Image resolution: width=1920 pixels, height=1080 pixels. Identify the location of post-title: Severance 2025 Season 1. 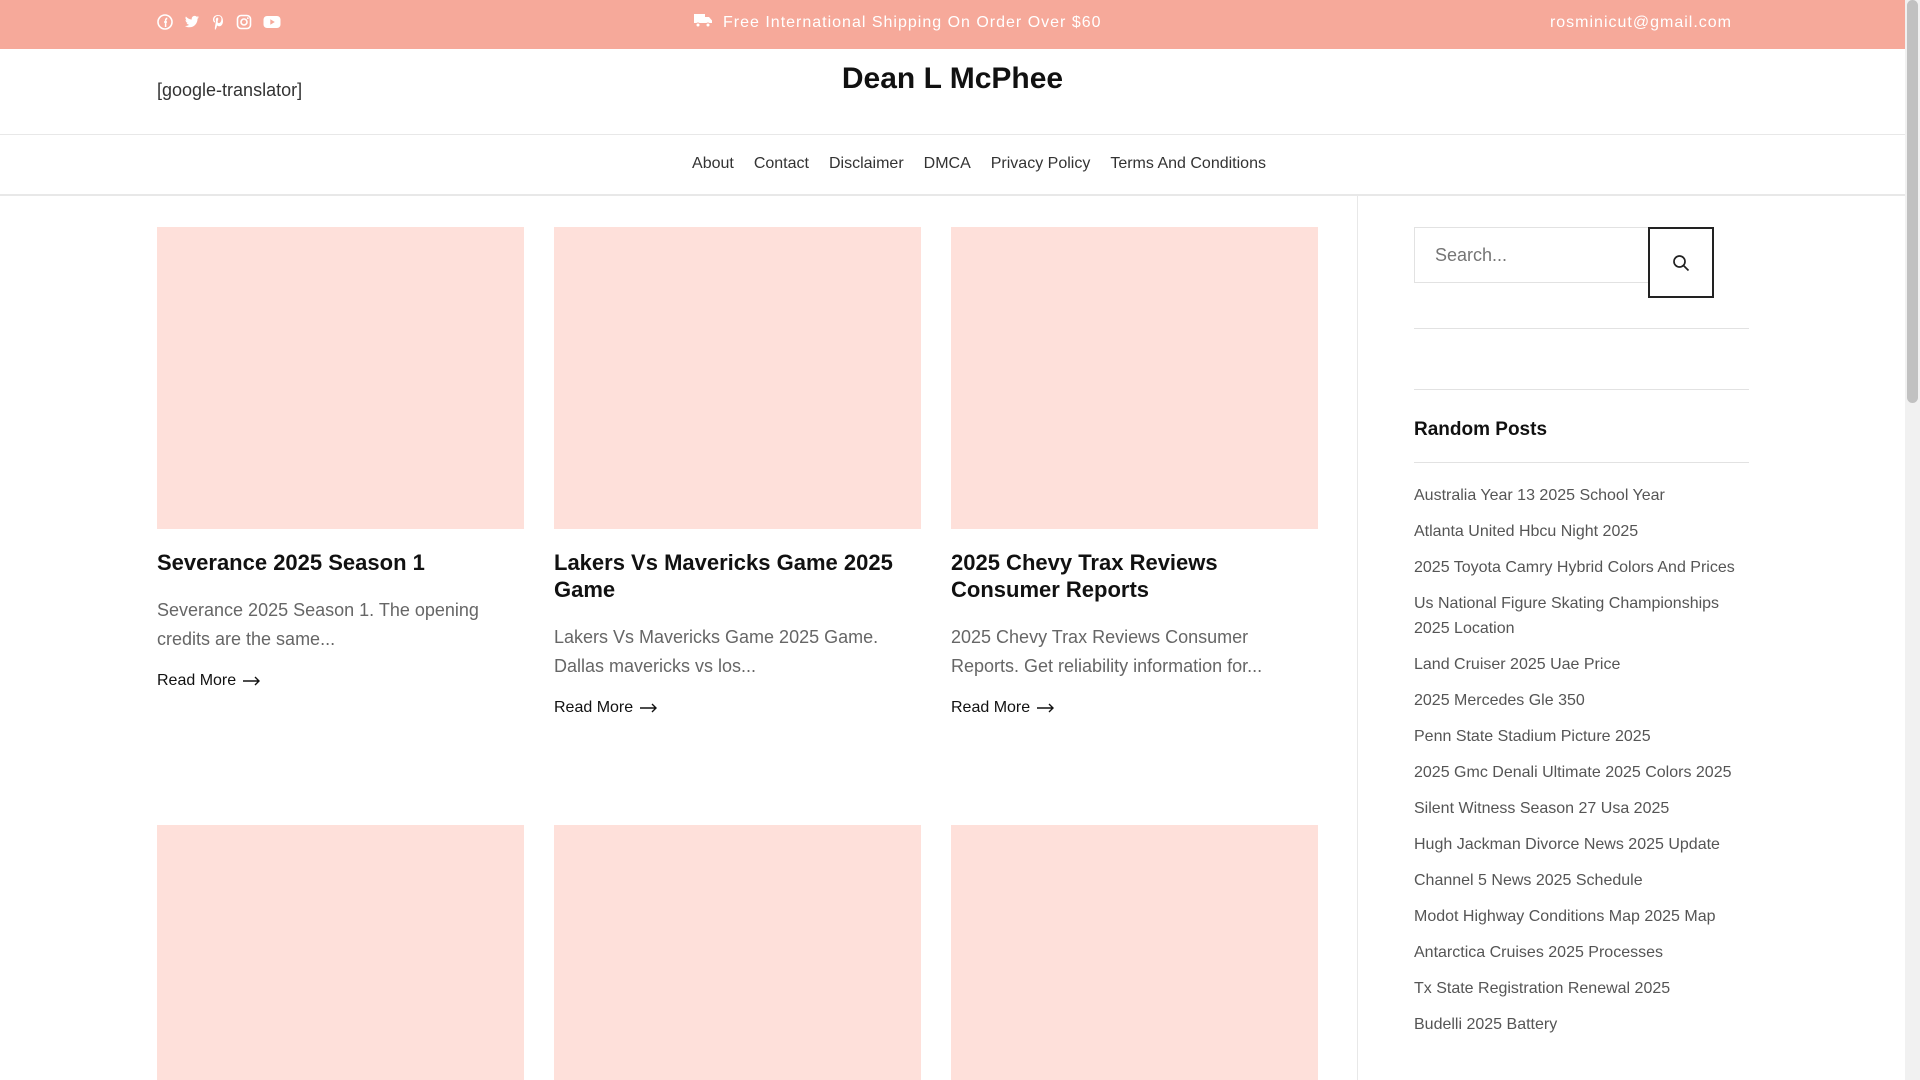
(340, 562).